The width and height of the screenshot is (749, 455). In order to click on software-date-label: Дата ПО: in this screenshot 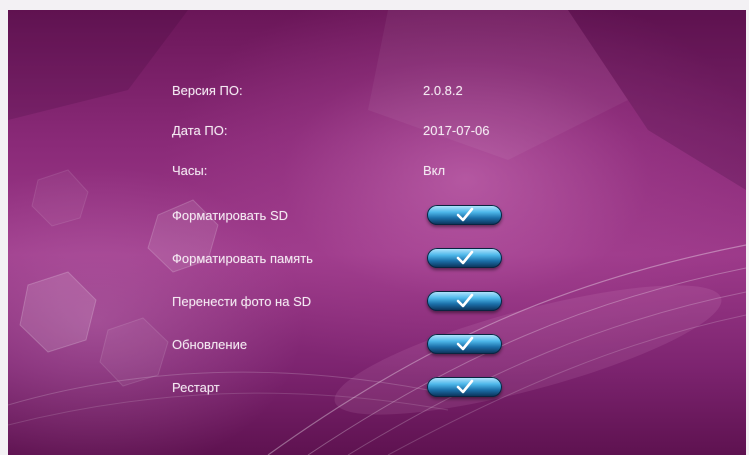, I will do `click(200, 130)`.